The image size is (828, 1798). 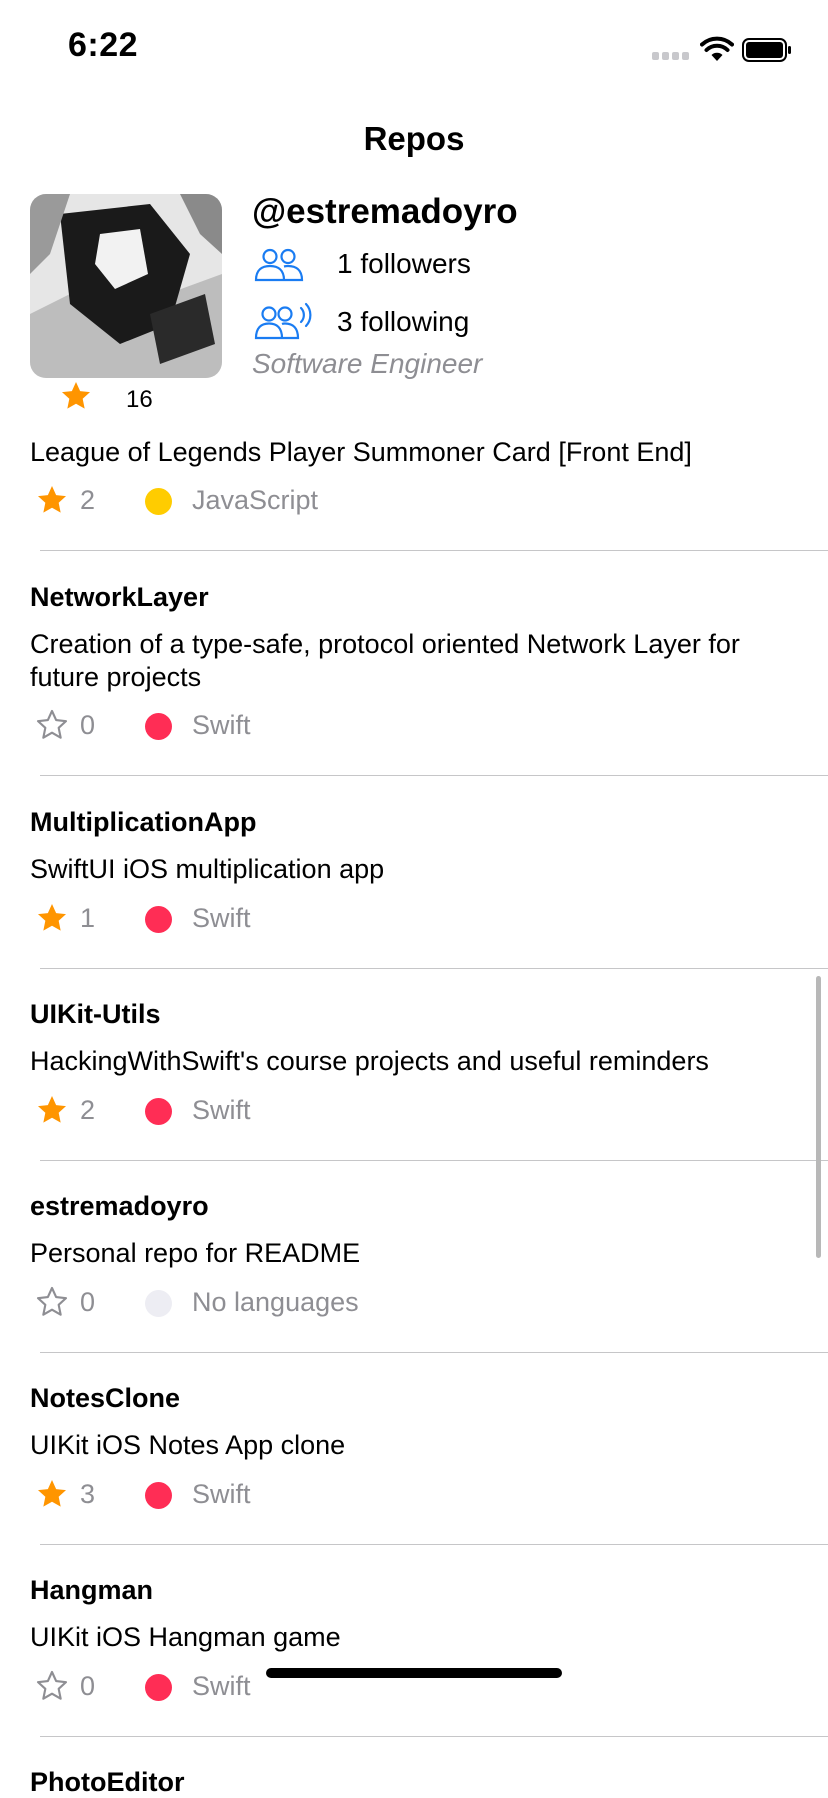 I want to click on scrollbar, so click(x=818, y=1117).